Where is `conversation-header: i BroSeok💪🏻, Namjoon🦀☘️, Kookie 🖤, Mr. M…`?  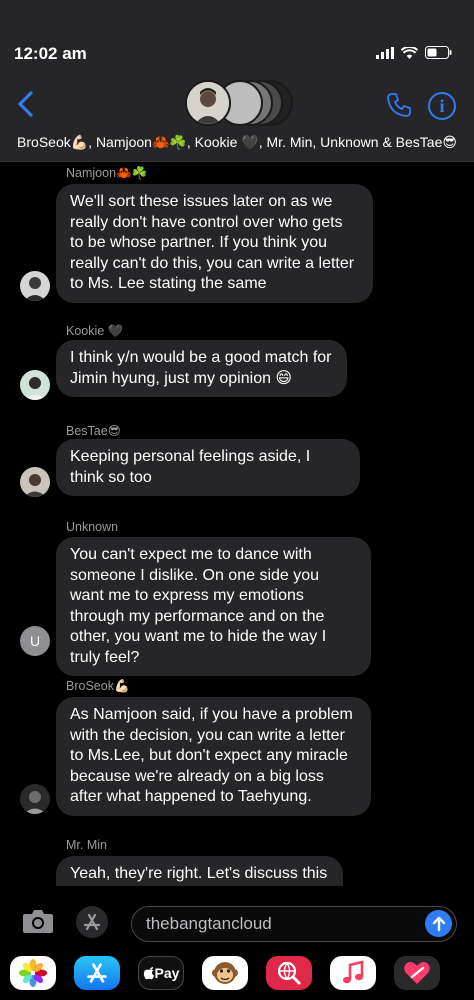
conversation-header: i BroSeok💪🏻, Namjoon🦀☘️, Kookie 🖤, Mr. M… is located at coordinates (237, 121).